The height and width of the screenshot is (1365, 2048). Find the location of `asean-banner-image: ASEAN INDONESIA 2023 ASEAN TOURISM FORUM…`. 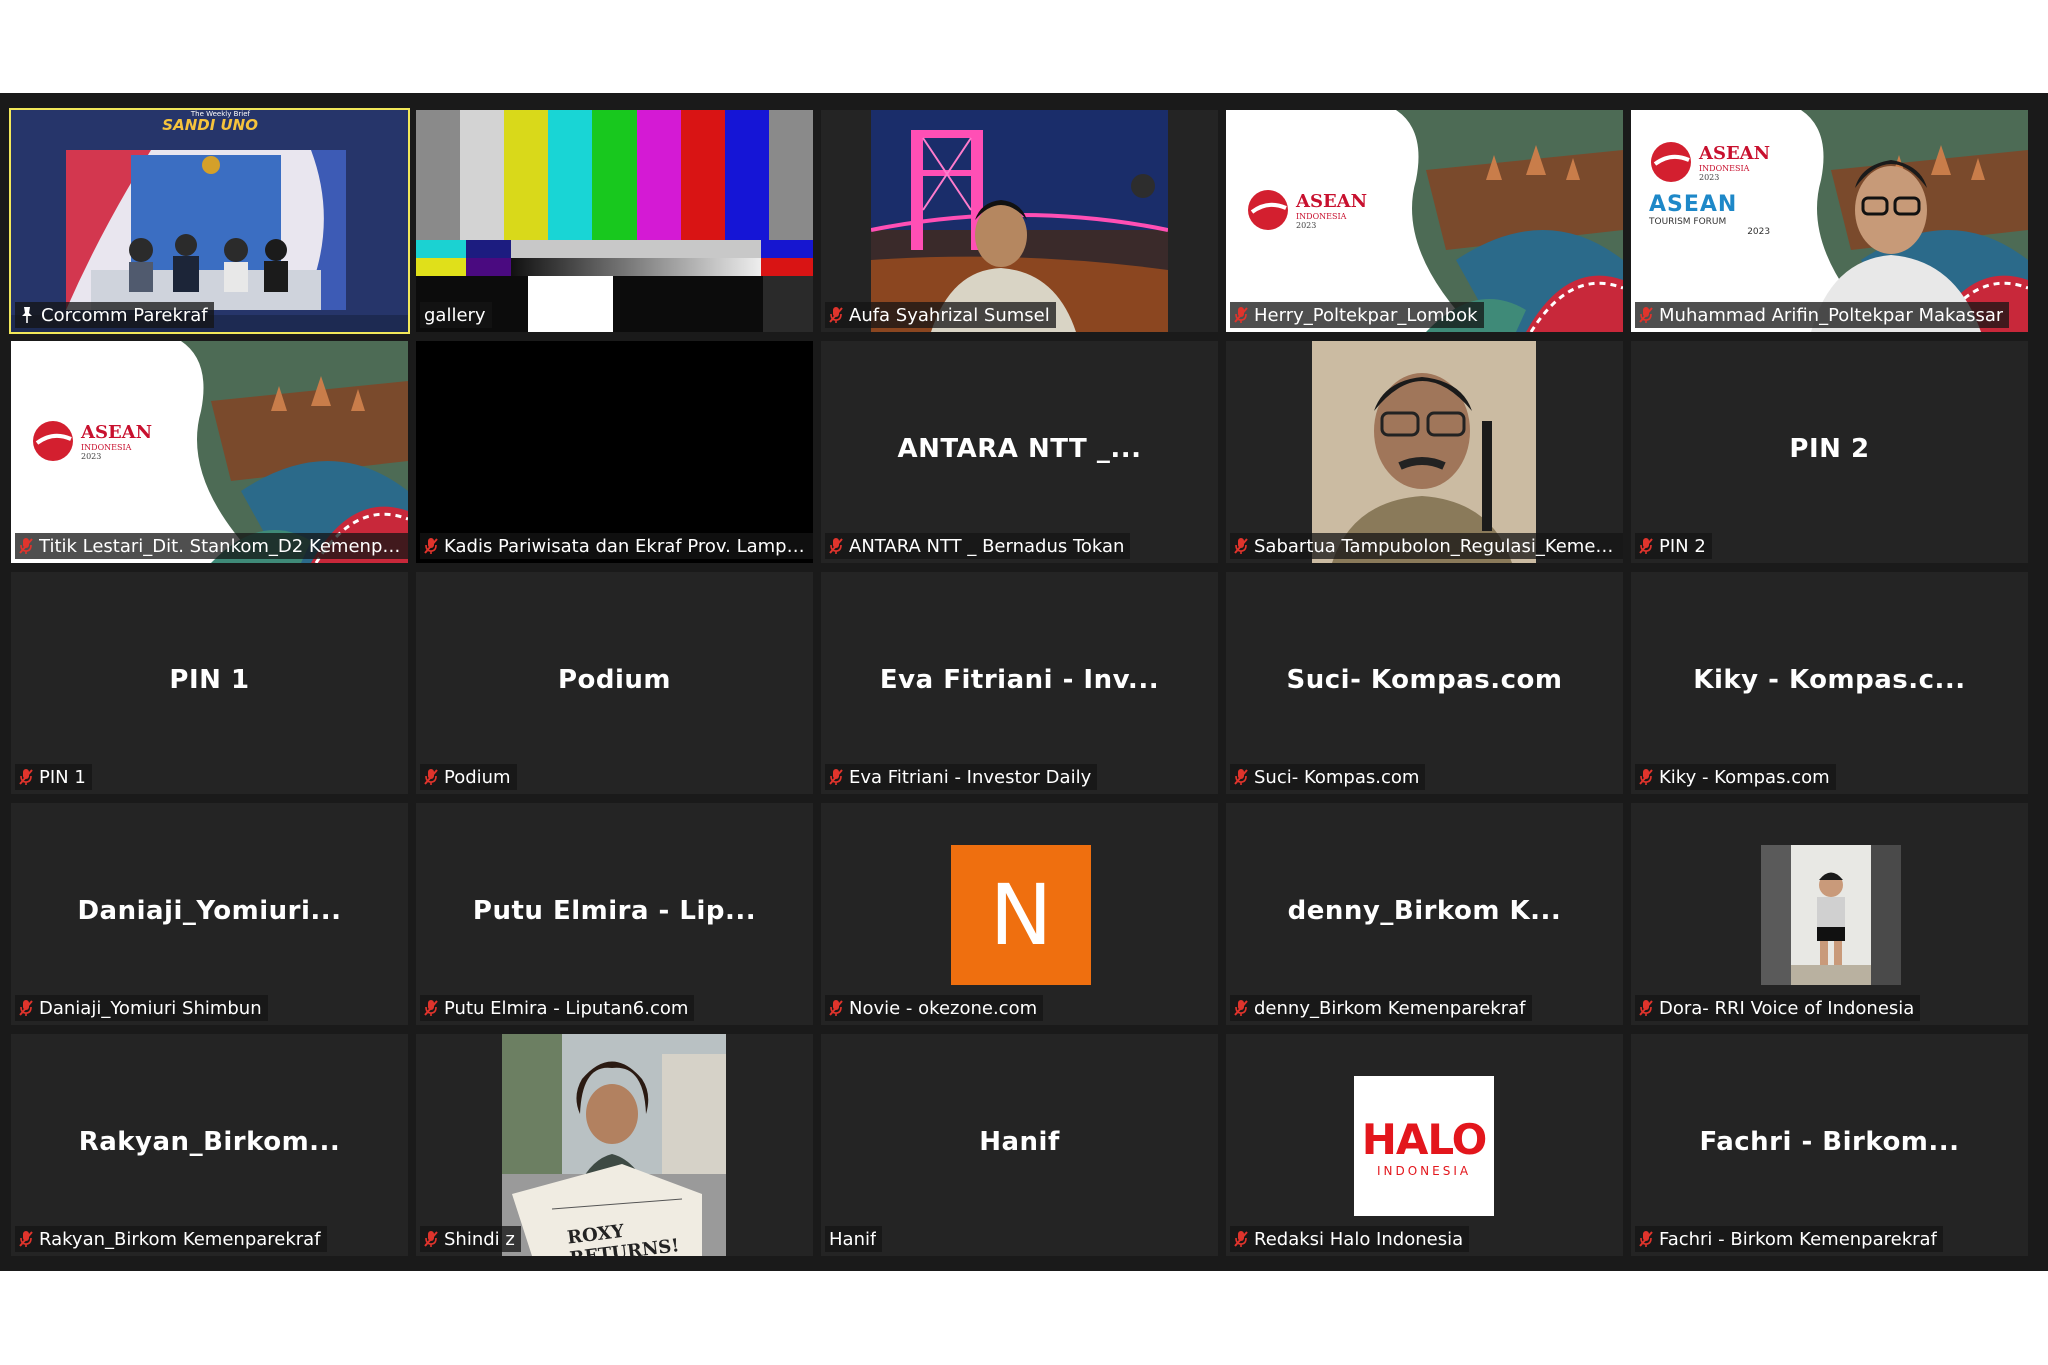

asean-banner-image: ASEAN INDONESIA 2023 ASEAN TOURISM FORUM… is located at coordinates (1829, 221).